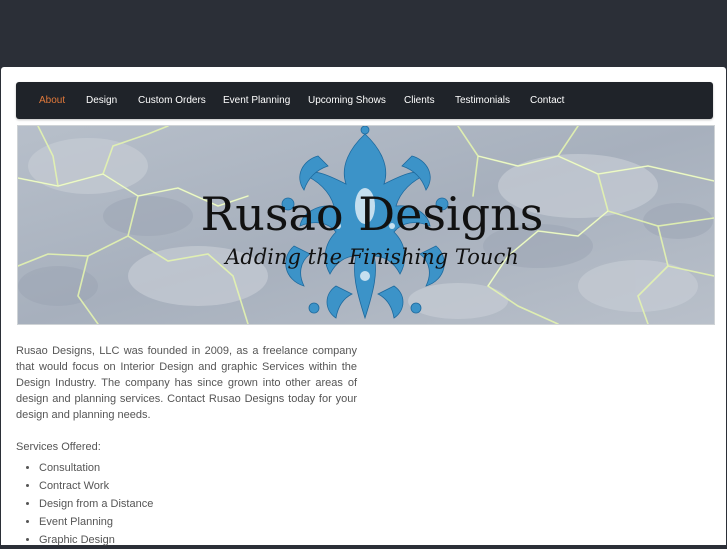 This screenshot has height=549, width=727. What do you see at coordinates (198, 468) in the screenshot?
I see `list-item: Consultation` at bounding box center [198, 468].